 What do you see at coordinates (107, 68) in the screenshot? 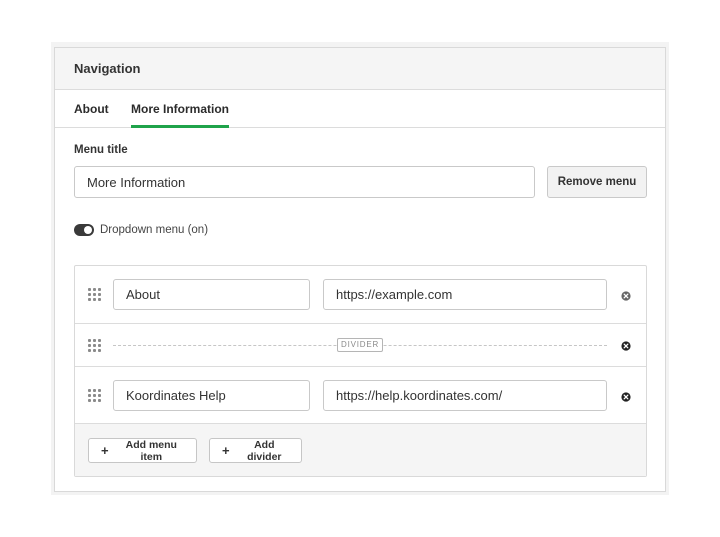
I see `panel-title: Navigation` at bounding box center [107, 68].